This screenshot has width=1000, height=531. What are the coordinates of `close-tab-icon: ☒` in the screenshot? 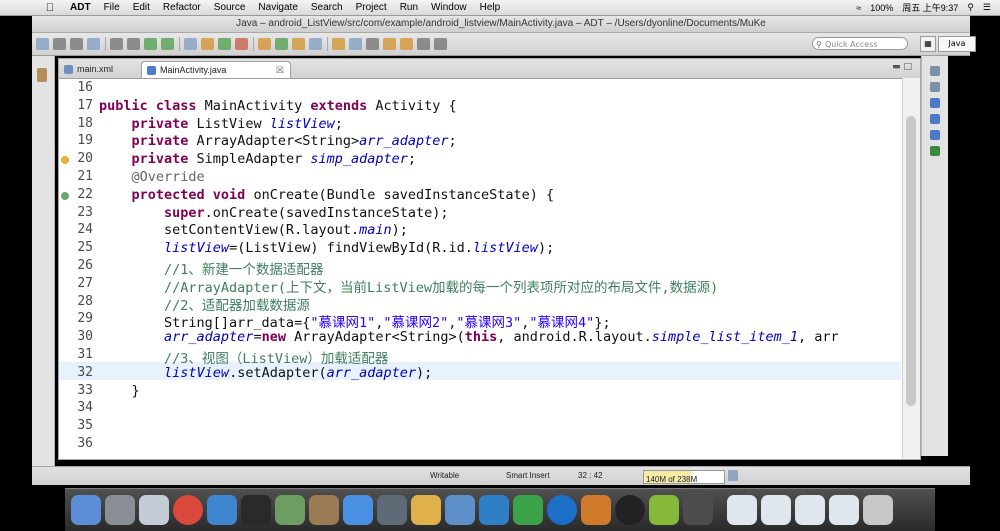 It's located at (280, 70).